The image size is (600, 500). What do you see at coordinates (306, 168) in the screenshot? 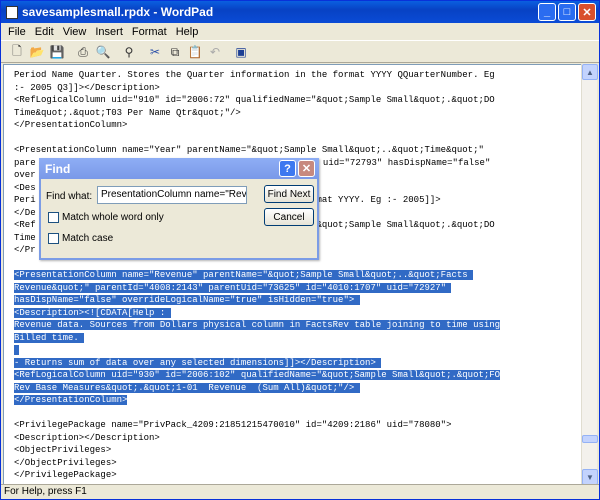
I see `close-dialog-icon: ✕` at bounding box center [306, 168].